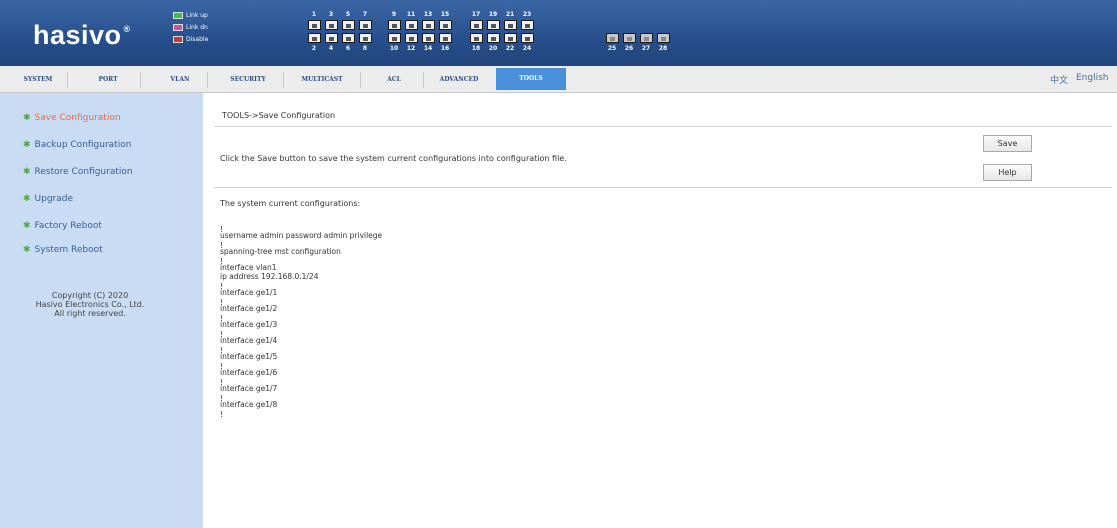  I want to click on port-2-icon, so click(314, 38).